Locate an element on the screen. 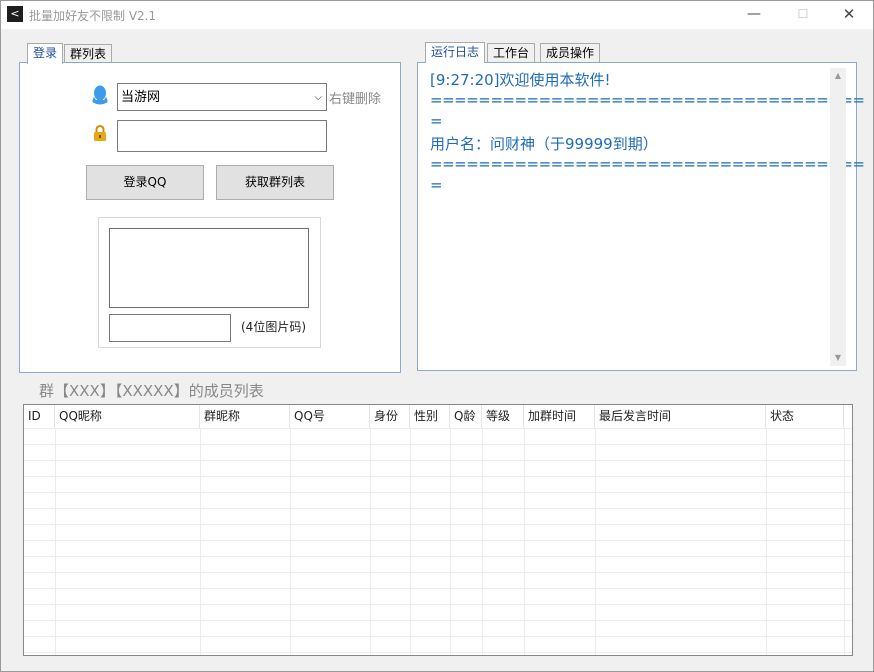  lock-icon is located at coordinates (100, 133).